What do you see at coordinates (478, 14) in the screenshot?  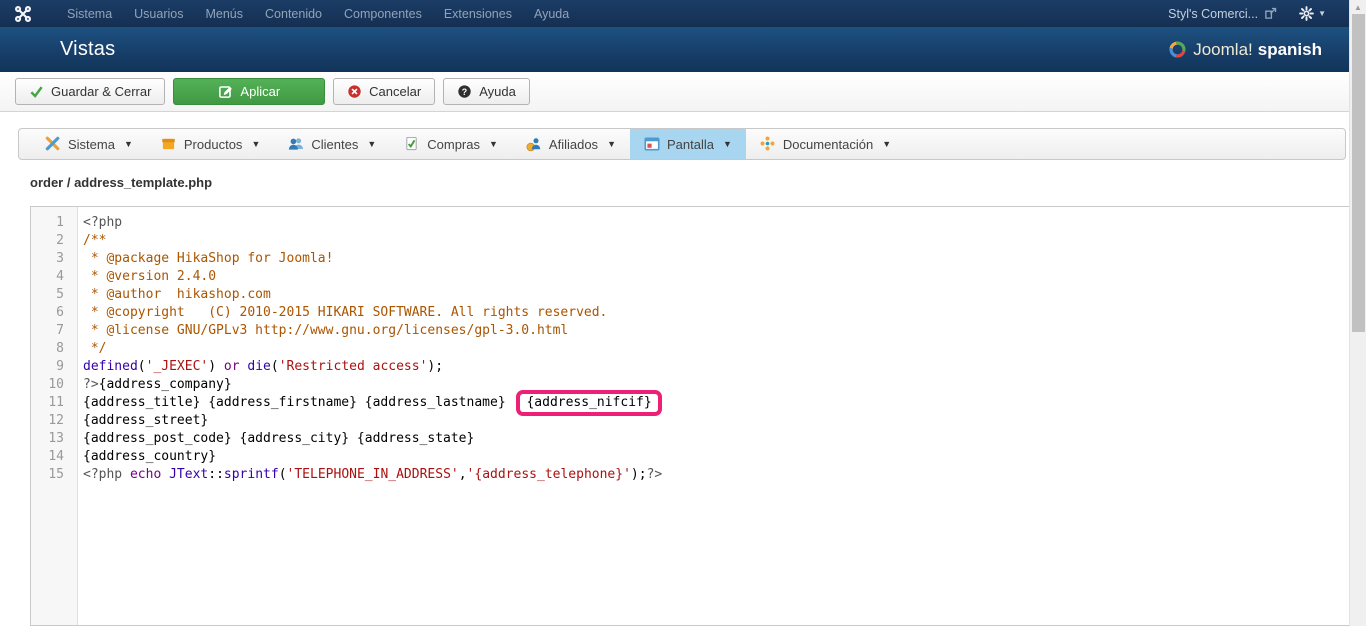 I see `topbar-menu-extensiones: Extensiones` at bounding box center [478, 14].